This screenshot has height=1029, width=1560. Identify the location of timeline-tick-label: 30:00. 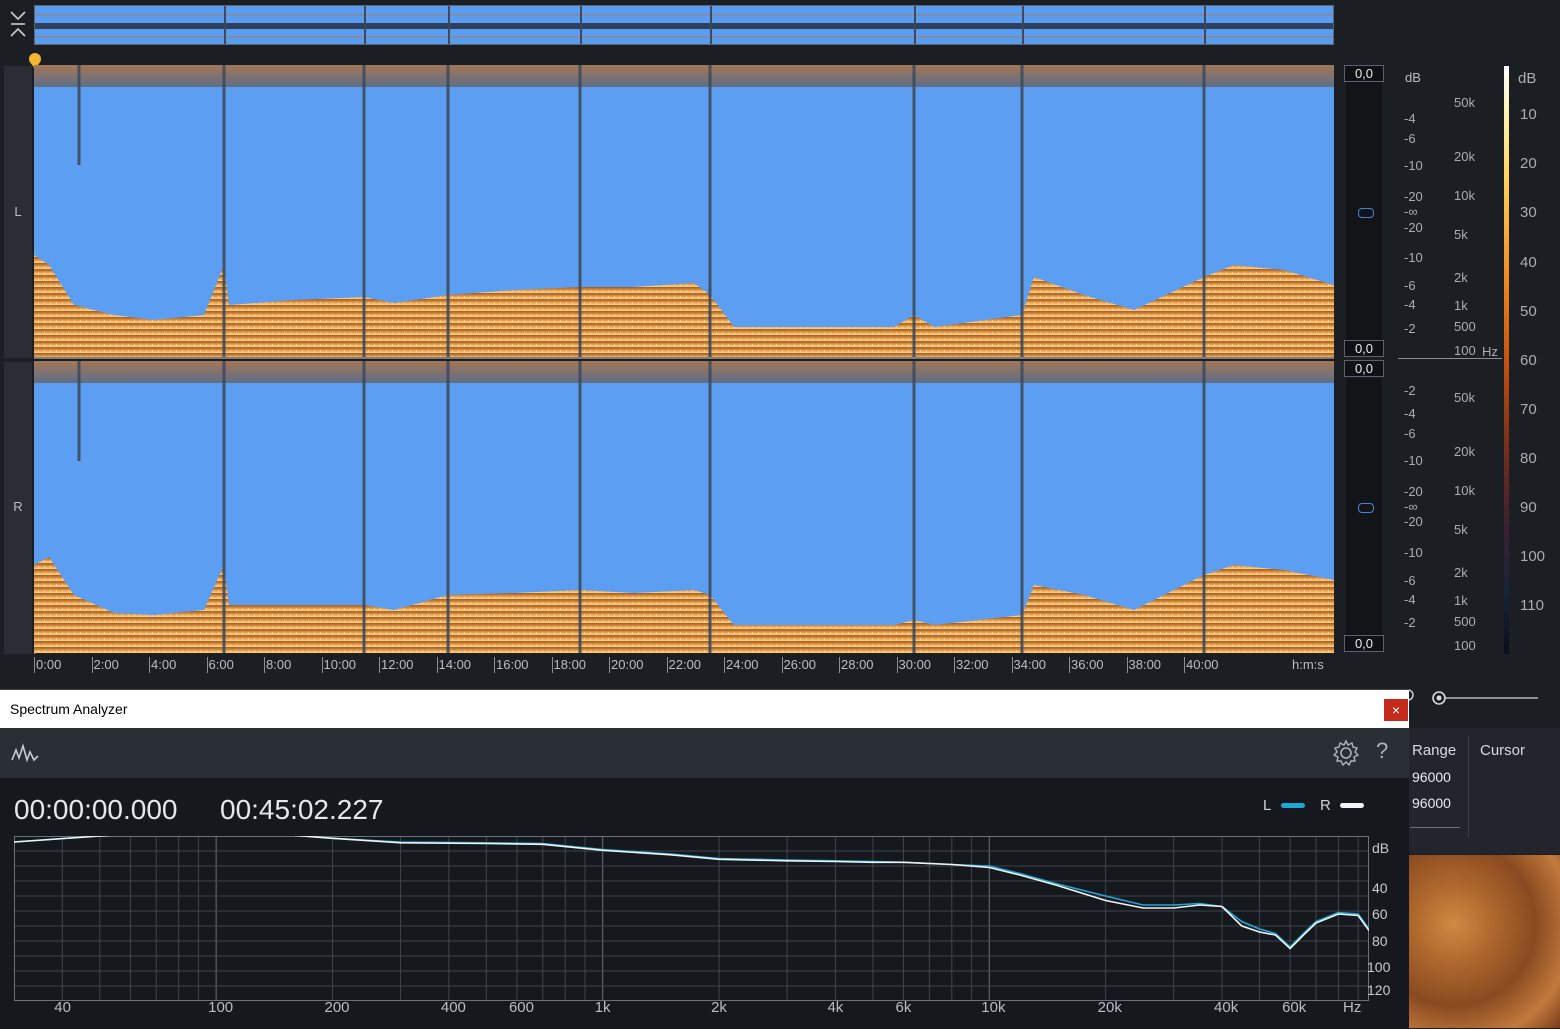
(915, 664).